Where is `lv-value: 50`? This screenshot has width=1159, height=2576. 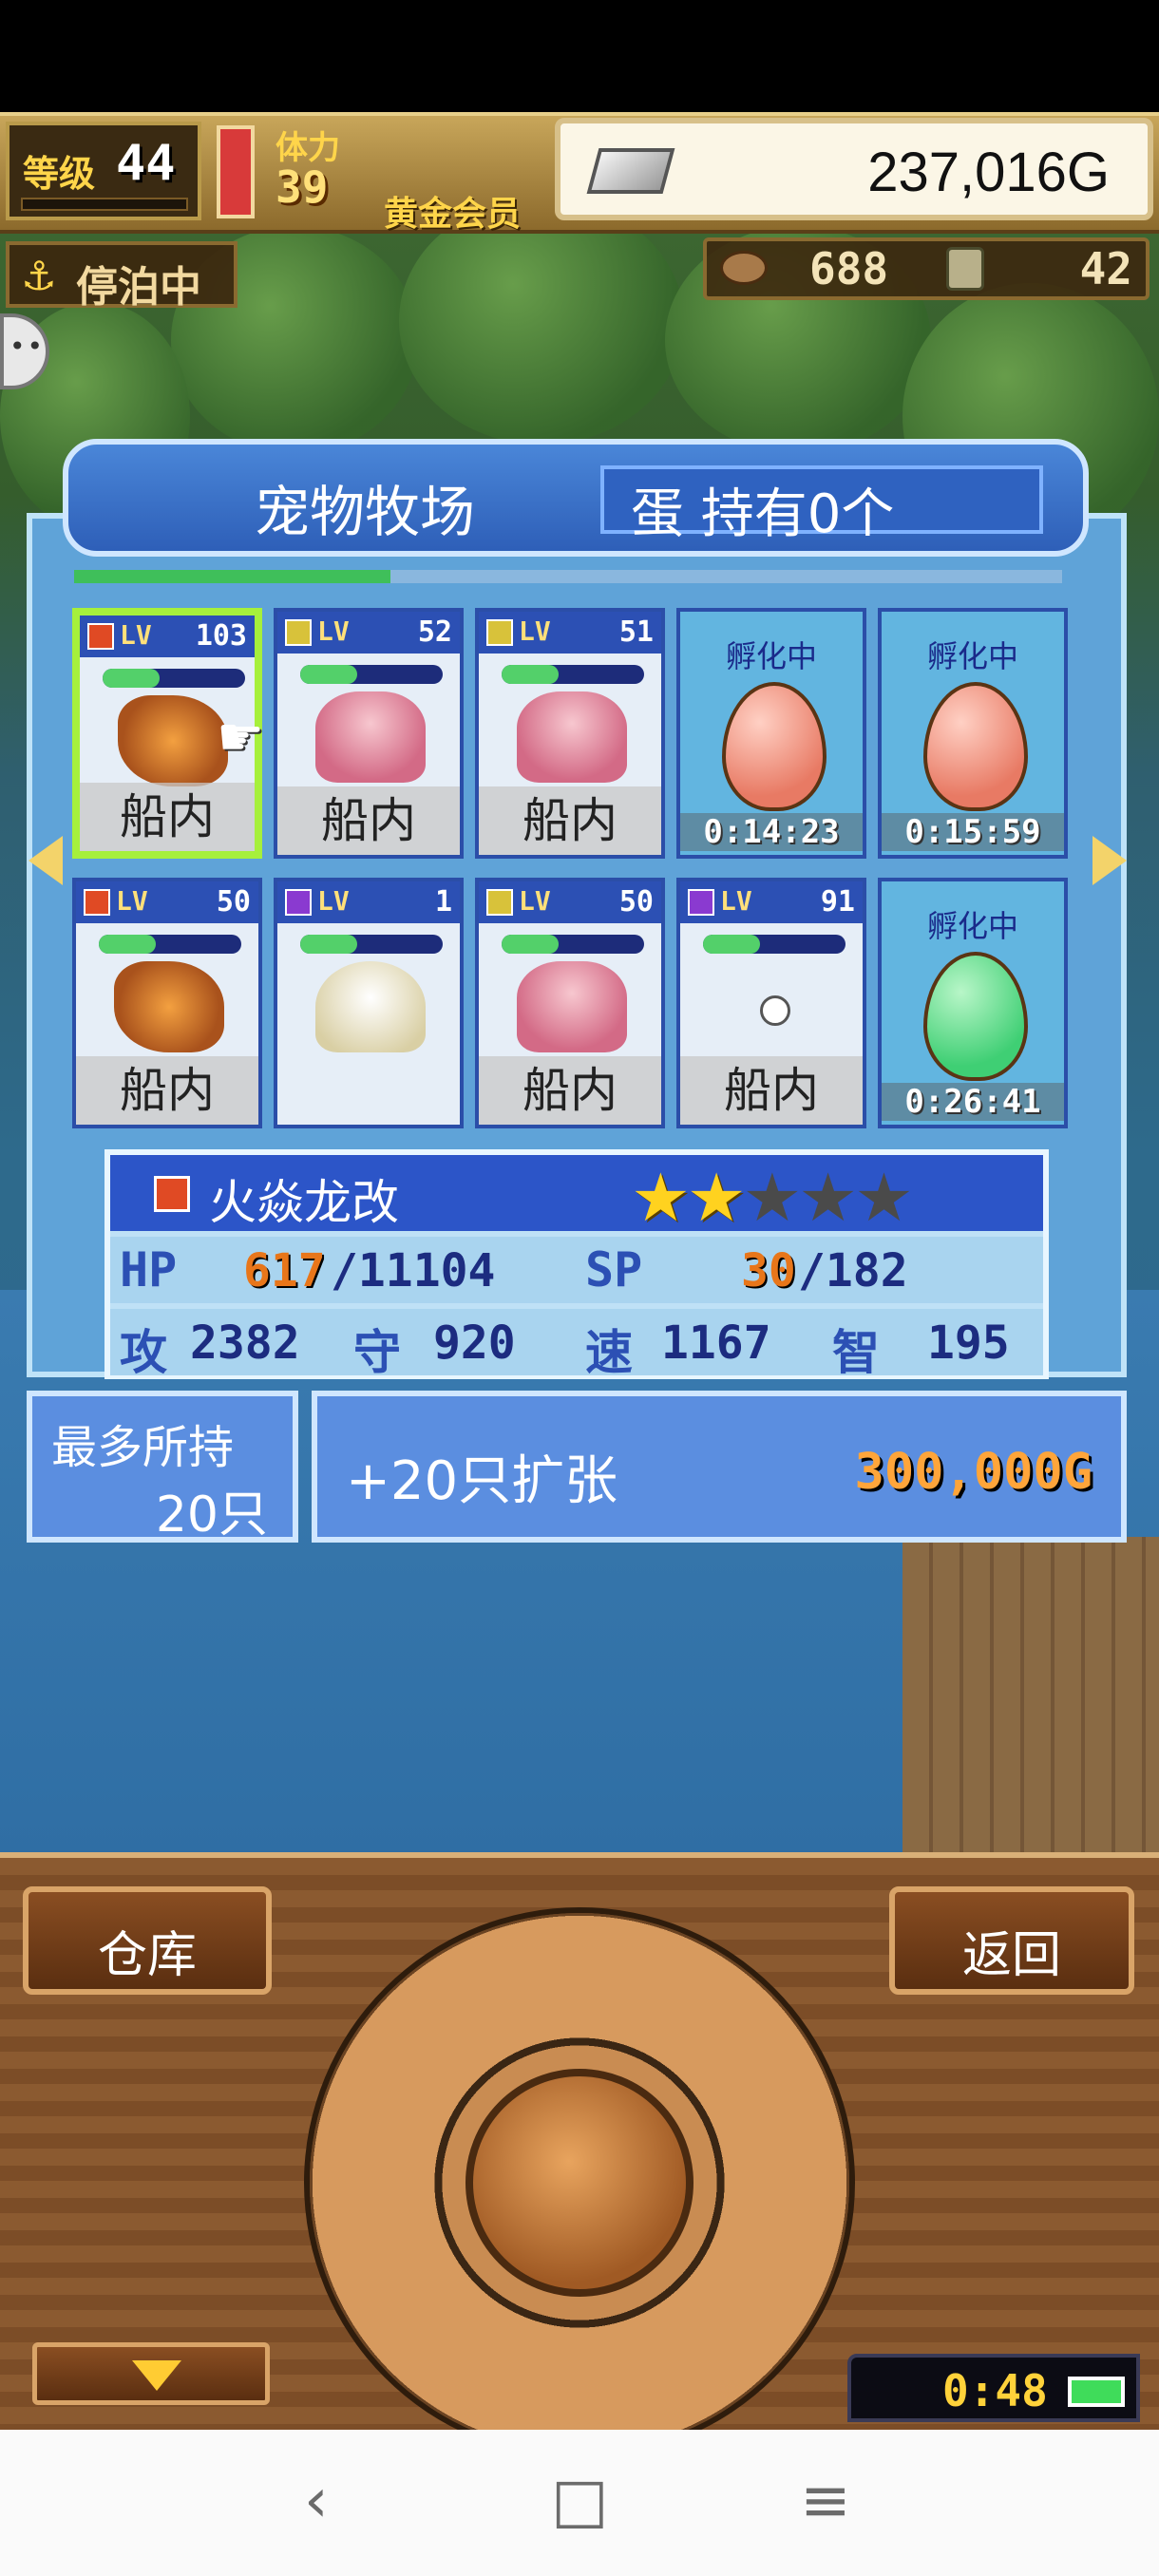 lv-value: 50 is located at coordinates (233, 902).